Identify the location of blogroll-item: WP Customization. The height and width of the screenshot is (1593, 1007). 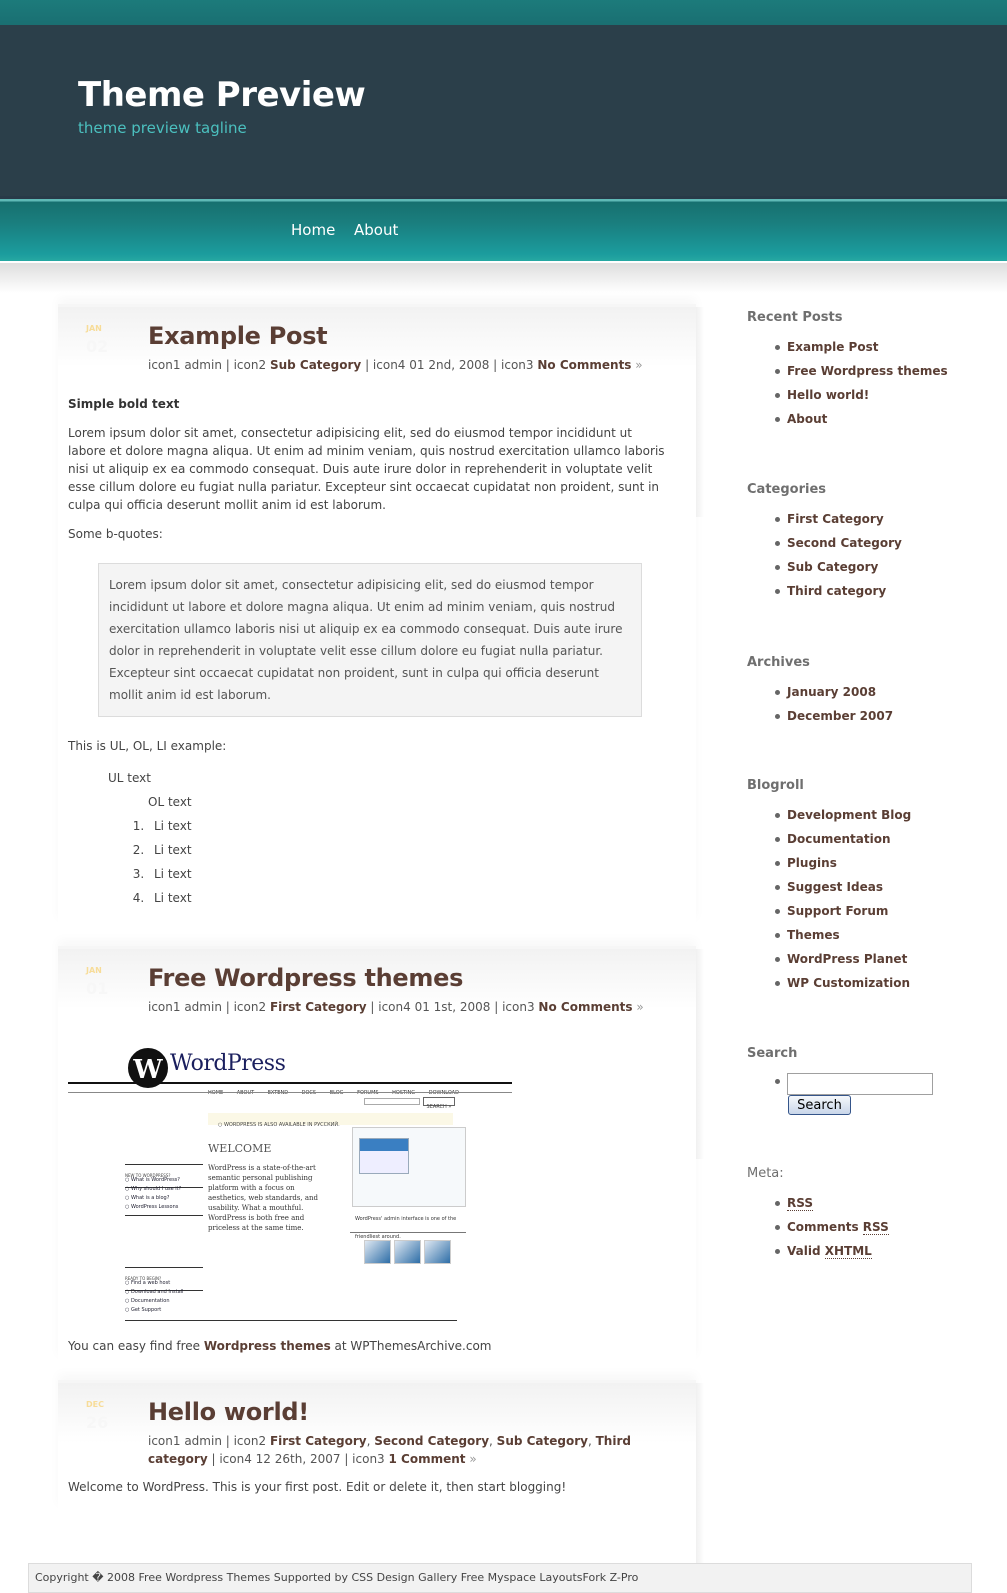
(881, 983).